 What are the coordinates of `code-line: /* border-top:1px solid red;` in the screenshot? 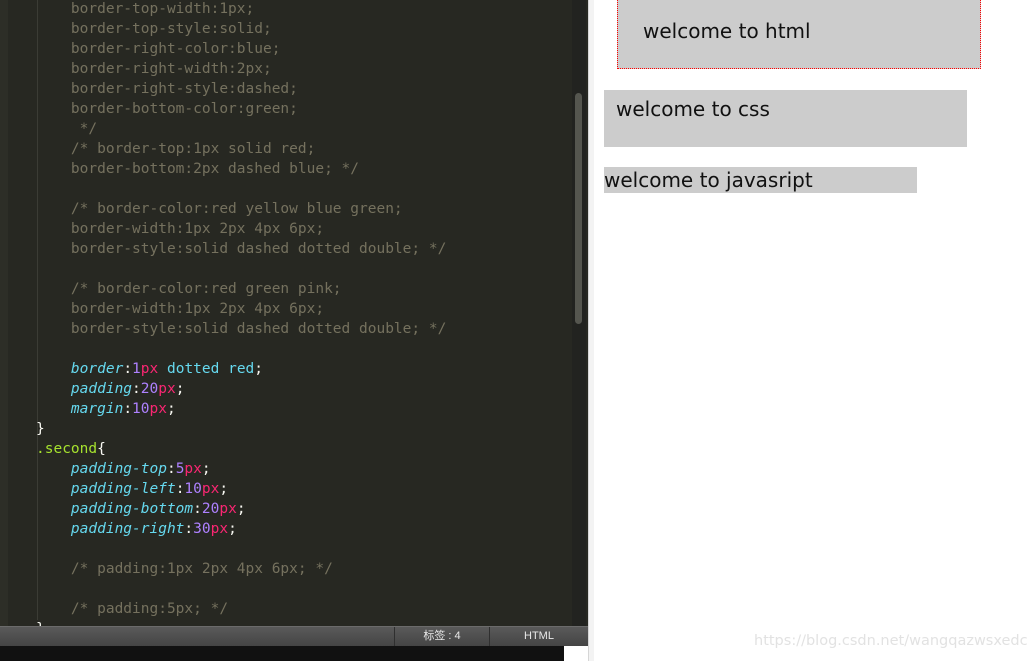 It's located at (285, 149).